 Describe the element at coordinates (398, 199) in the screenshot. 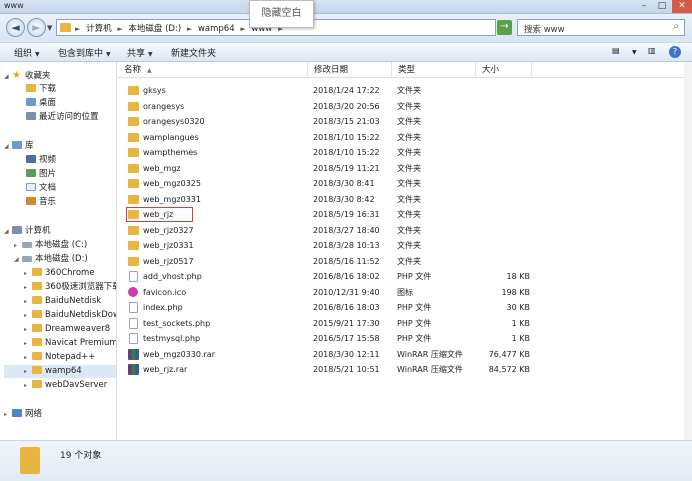

I see `file-row: web_mgz0331 2018/3/30 8:42 文件夹` at that location.